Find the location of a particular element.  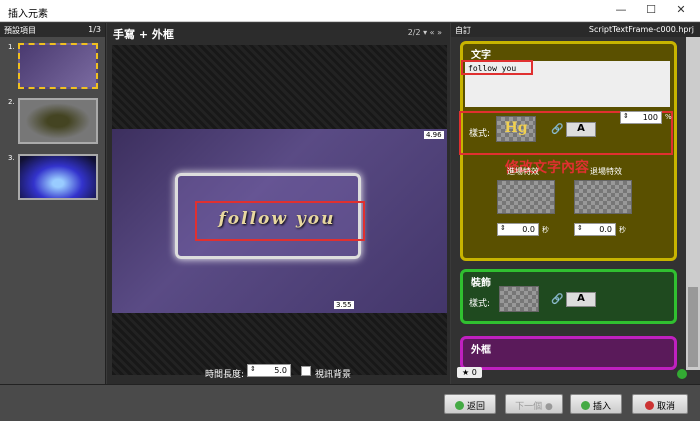

in-effect-label: 進場特效 is located at coordinates (523, 171).